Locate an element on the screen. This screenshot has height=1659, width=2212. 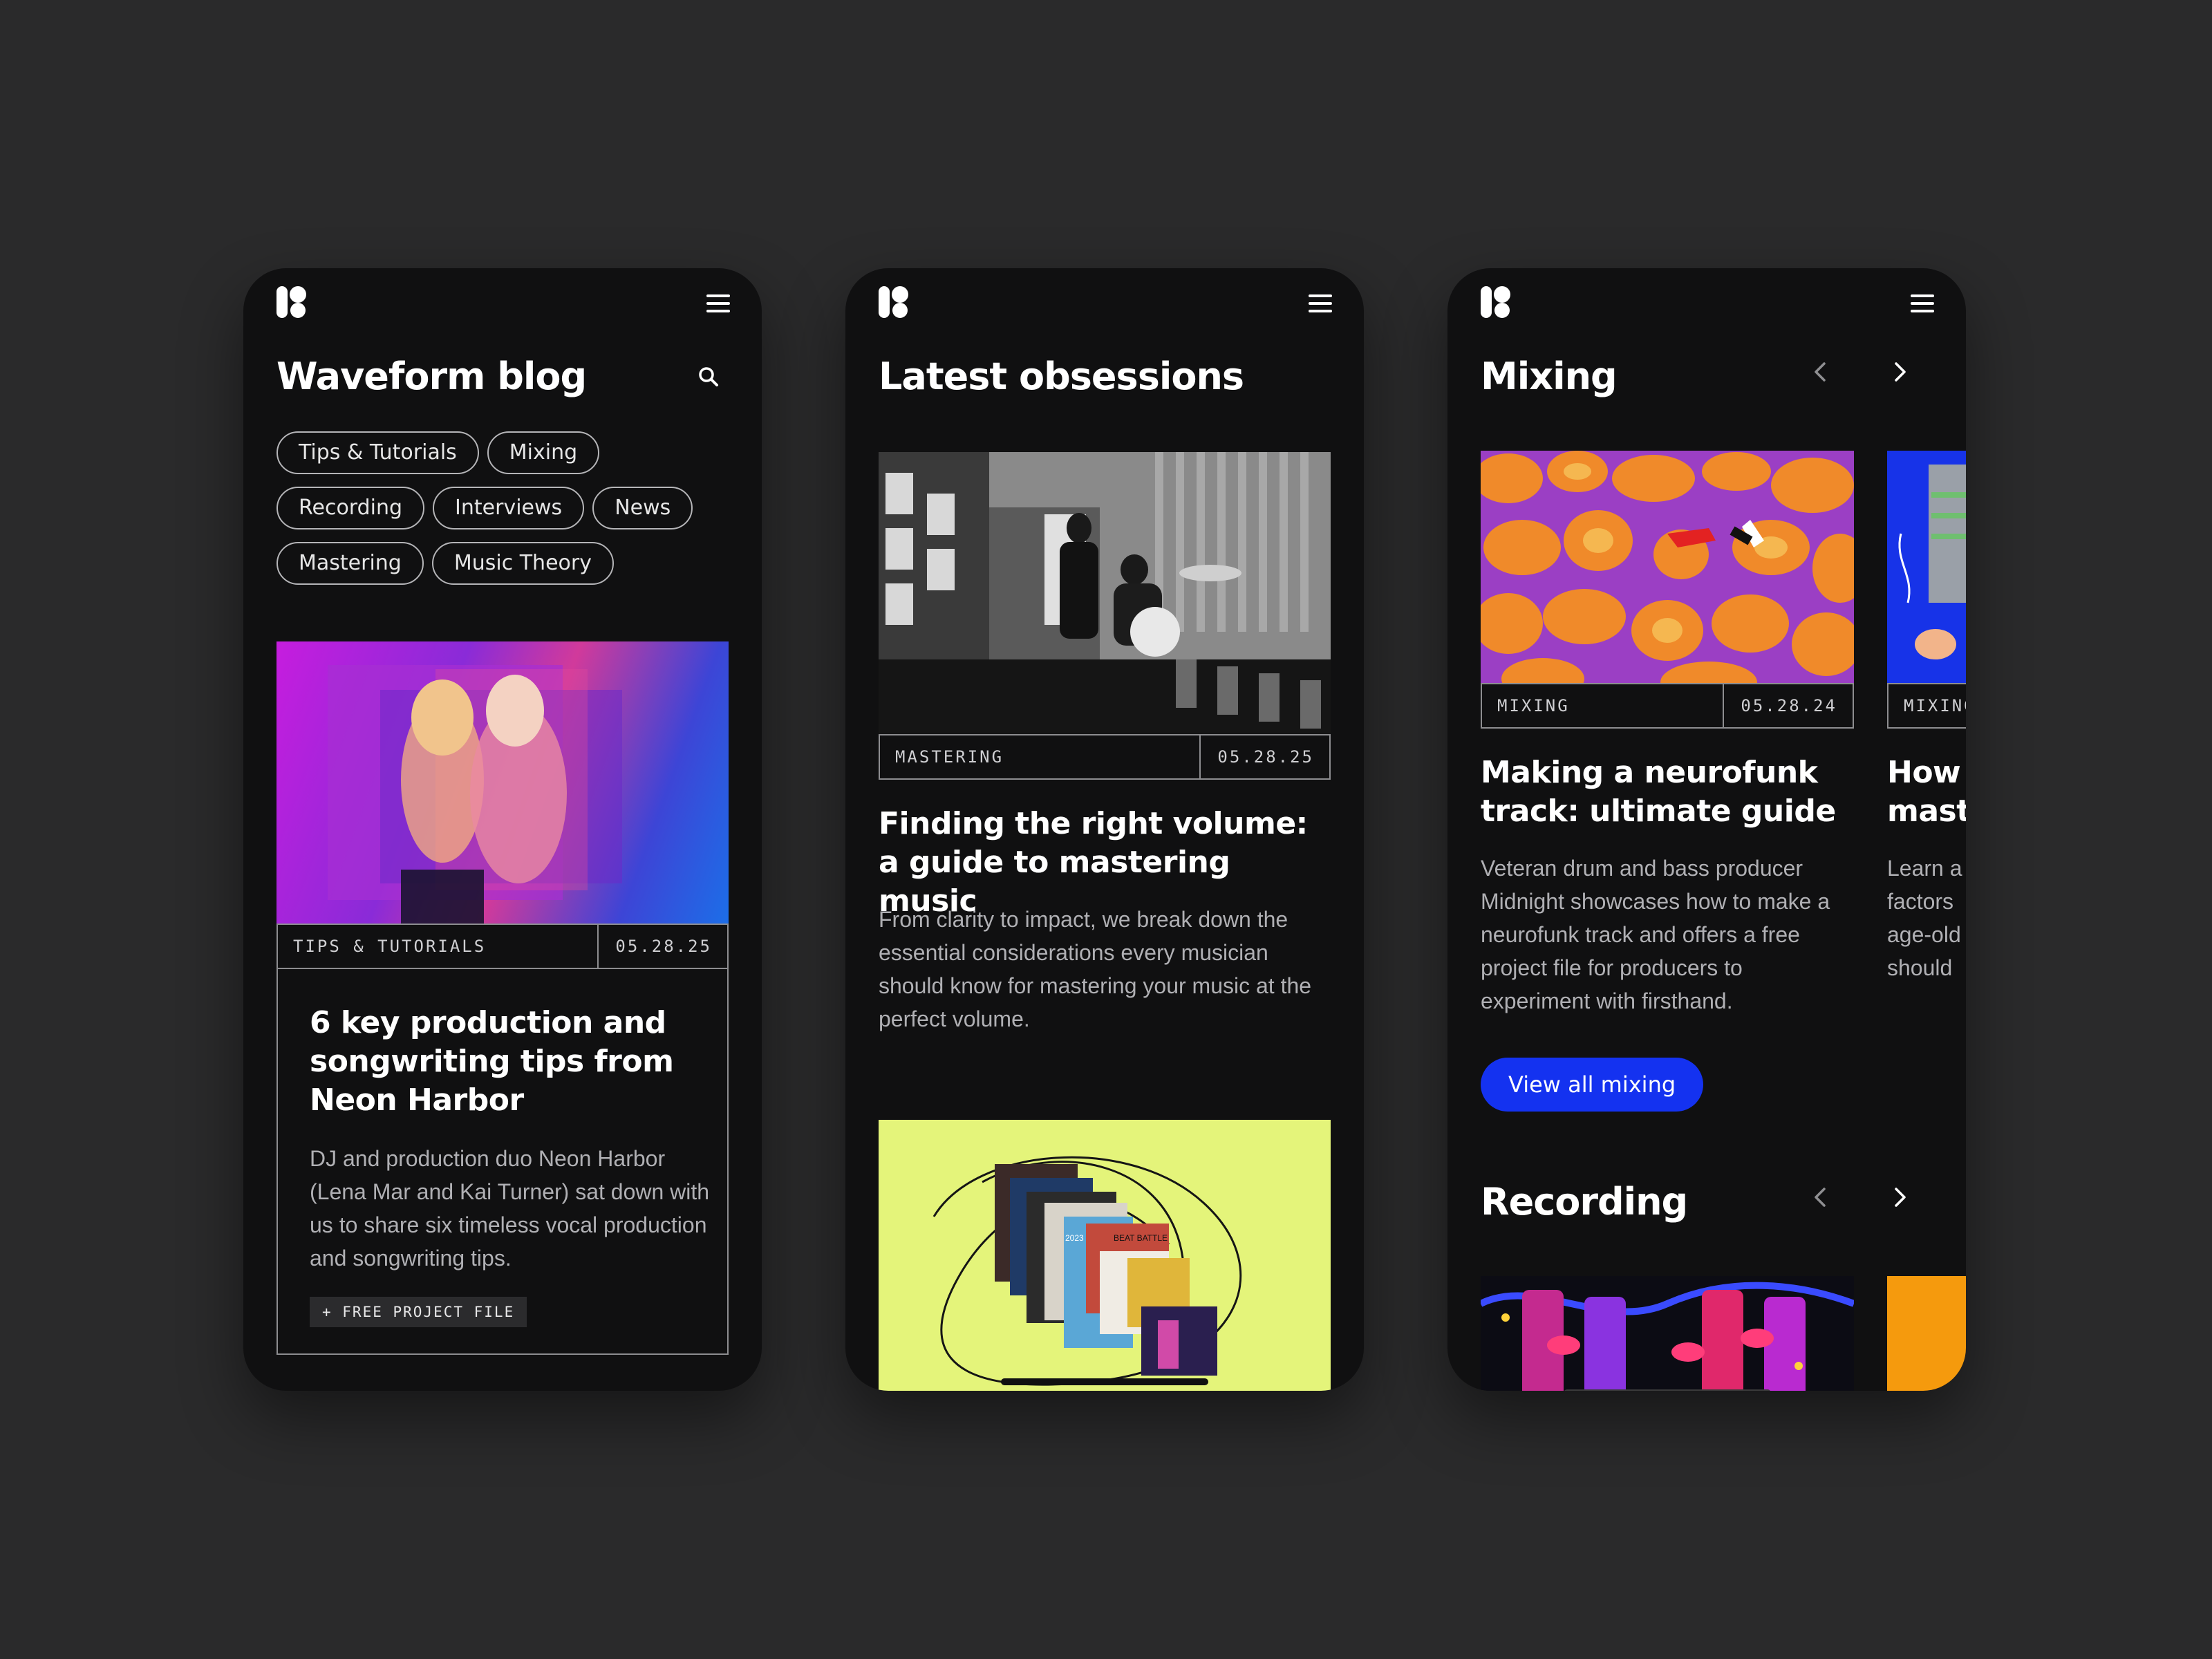
mixing-card-category: MIXING is located at coordinates (1602, 705).